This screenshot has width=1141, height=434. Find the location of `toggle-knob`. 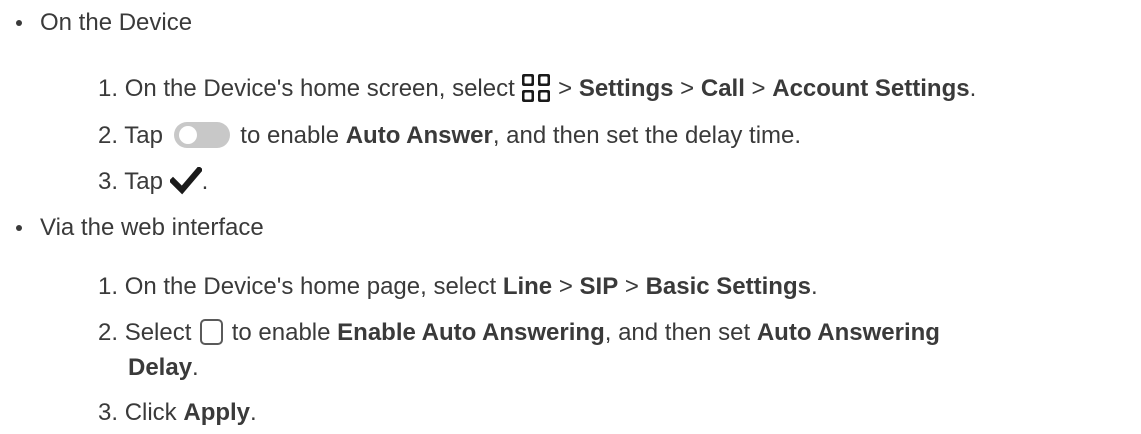

toggle-knob is located at coordinates (187, 134).